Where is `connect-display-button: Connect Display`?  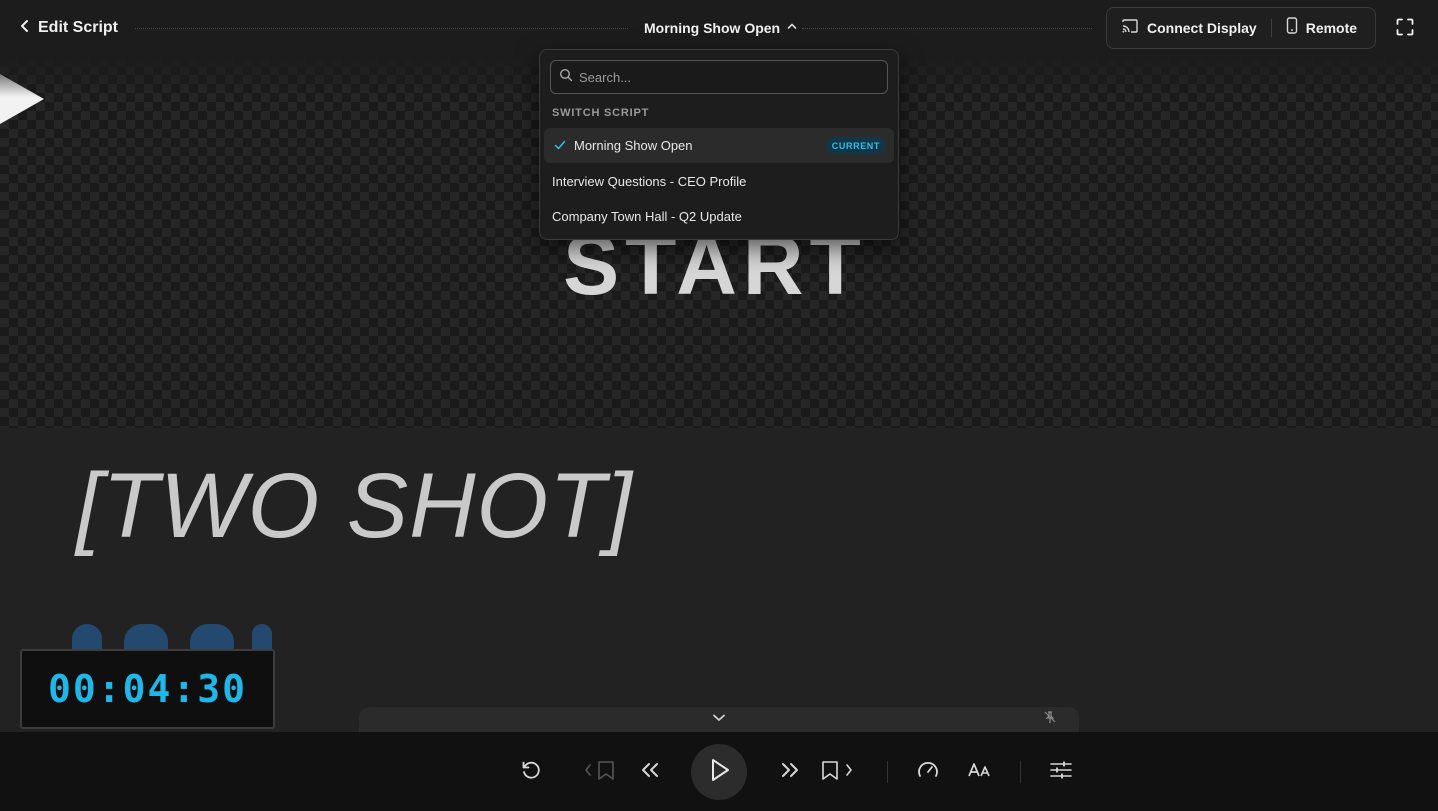
connect-display-button: Connect Display is located at coordinates (1189, 28).